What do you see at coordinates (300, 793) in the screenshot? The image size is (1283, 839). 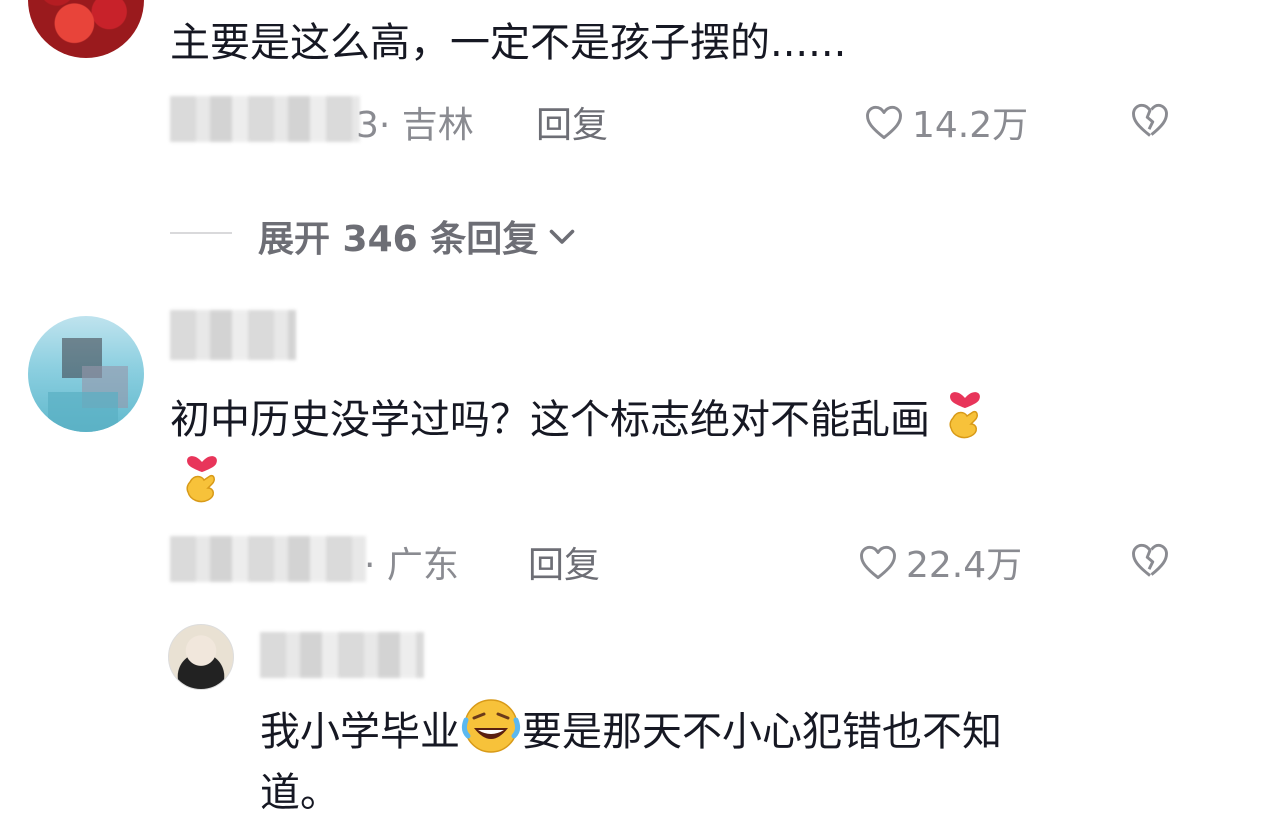 I see `reply-text-line: 道。` at bounding box center [300, 793].